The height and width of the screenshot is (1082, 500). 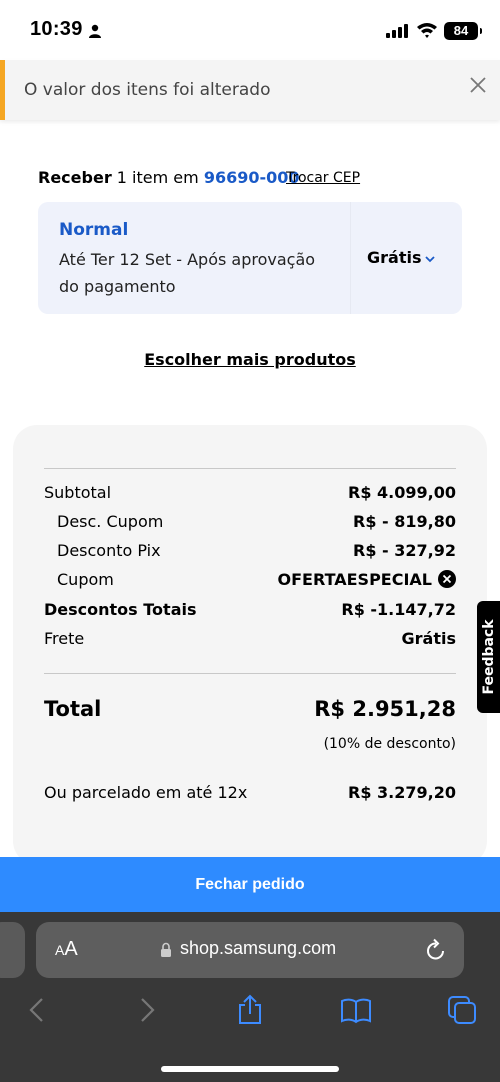 I want to click on summary-value: Grátis, so click(x=428, y=638).